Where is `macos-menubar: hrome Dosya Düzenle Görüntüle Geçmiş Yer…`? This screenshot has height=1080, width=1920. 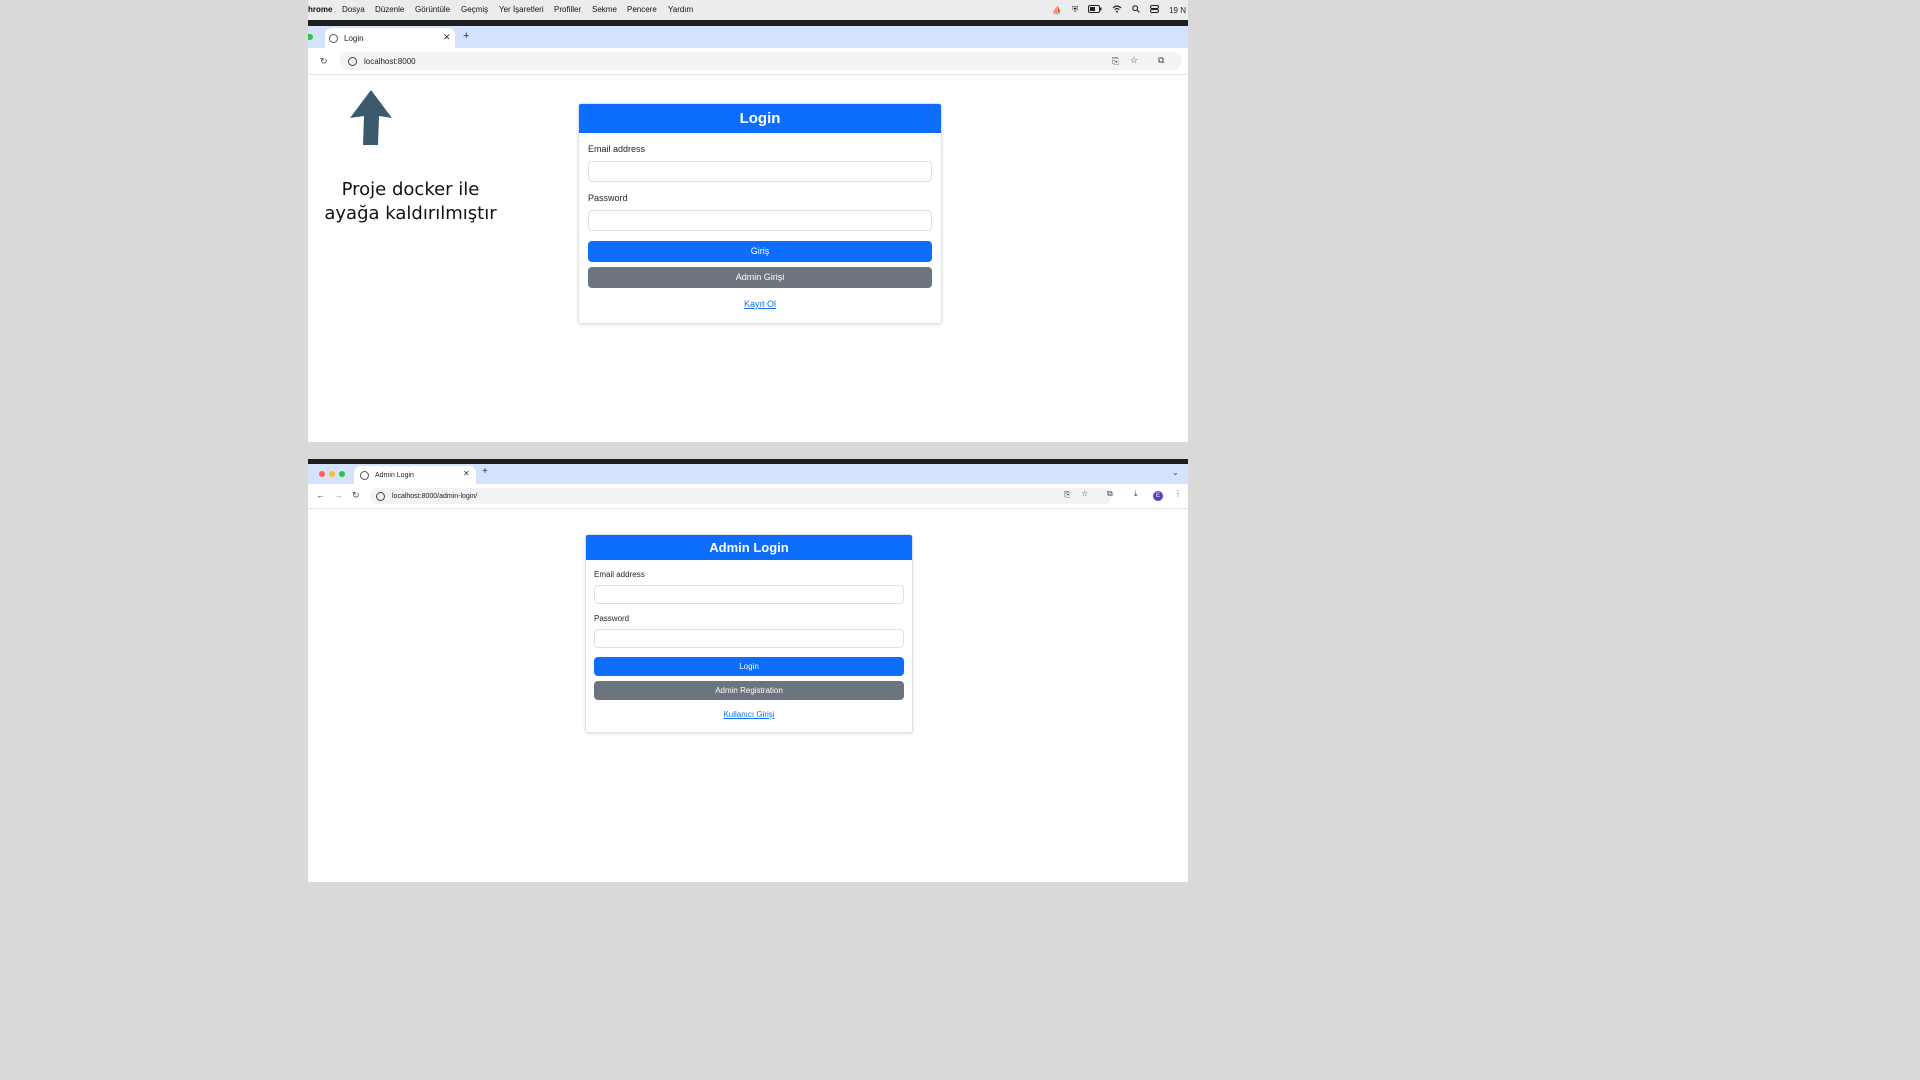
macos-menubar: hrome Dosya Düzenle Görüntüle Geçmiş Yer… is located at coordinates (748, 10).